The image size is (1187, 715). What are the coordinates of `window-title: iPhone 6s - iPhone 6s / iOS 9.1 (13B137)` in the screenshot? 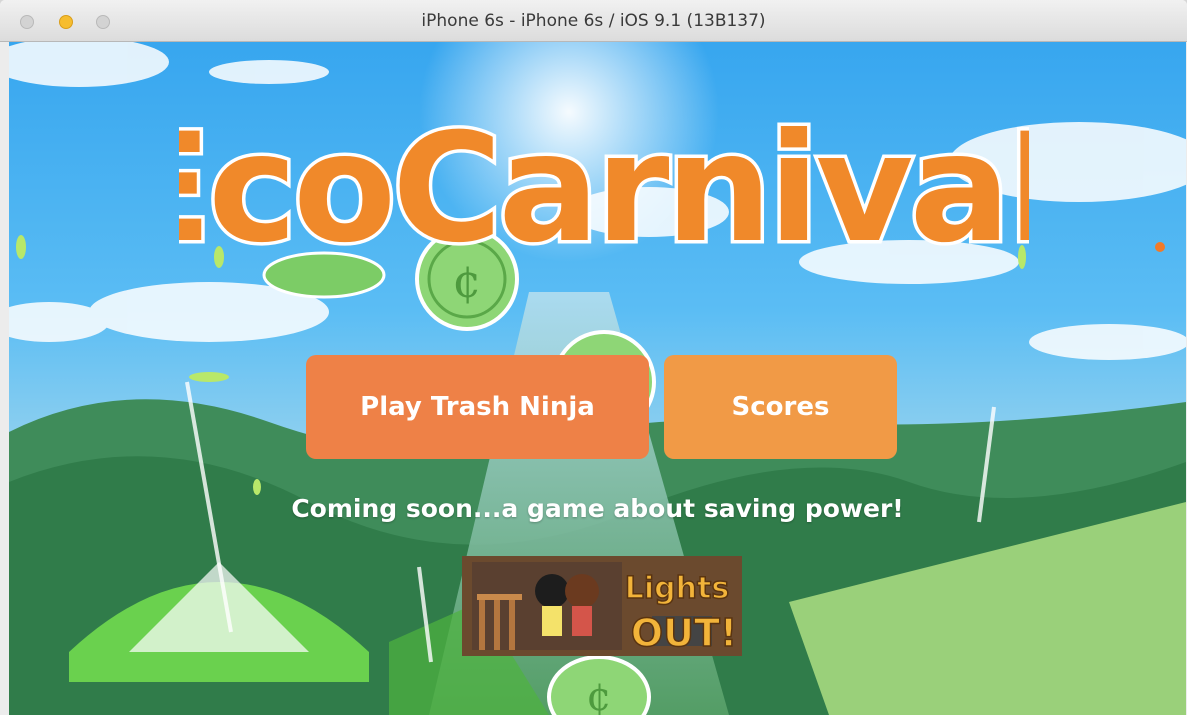 It's located at (593, 21).